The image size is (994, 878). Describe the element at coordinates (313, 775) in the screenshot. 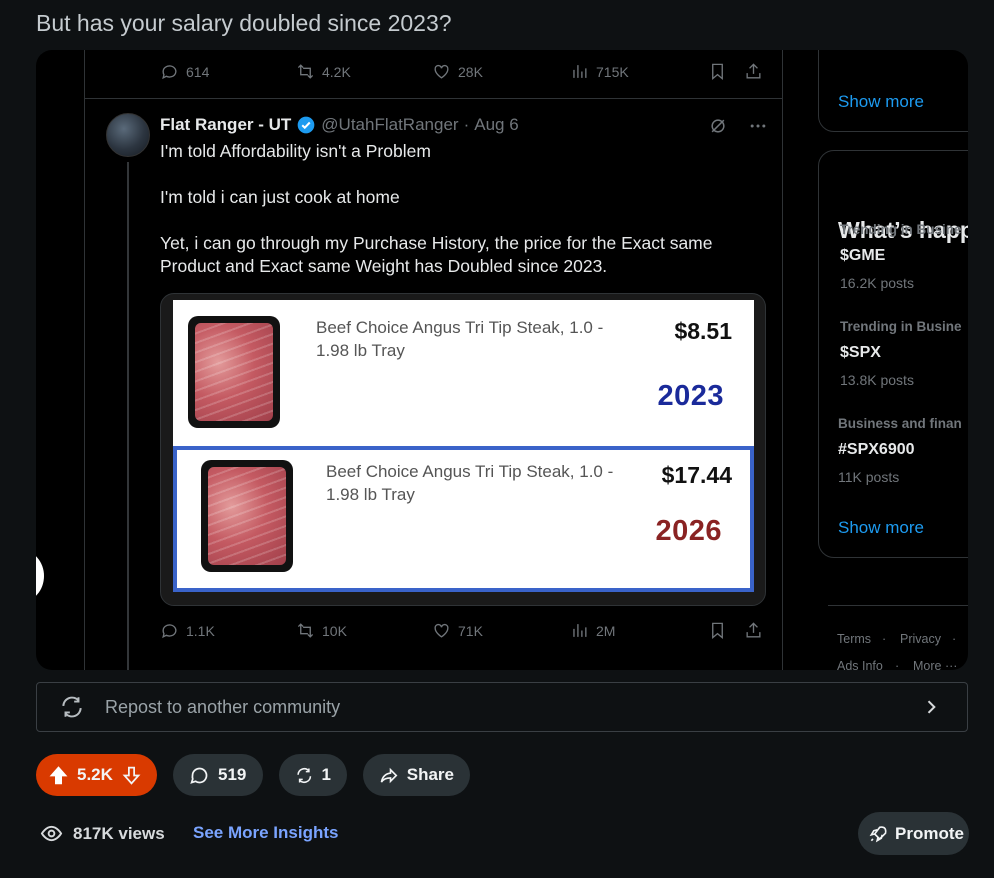

I see `crosspost-button: 1` at that location.